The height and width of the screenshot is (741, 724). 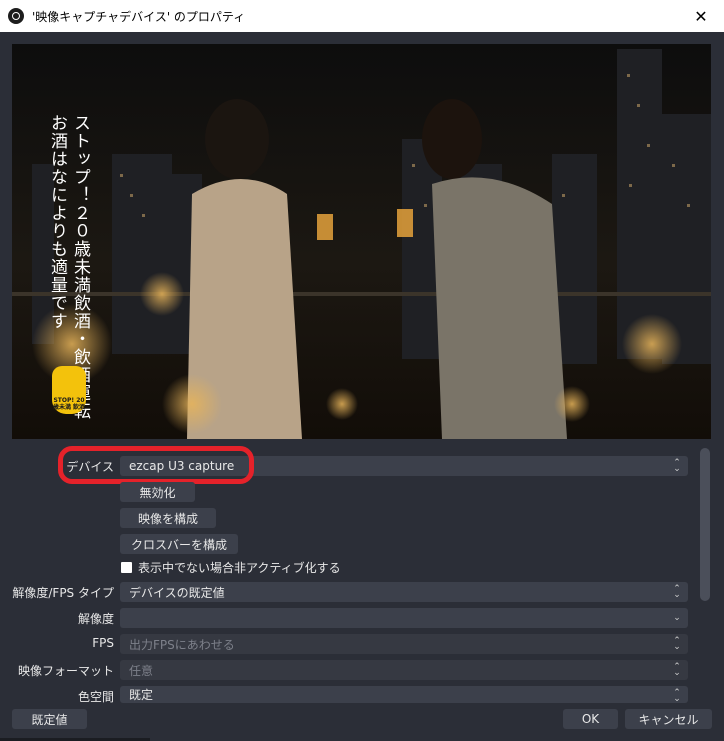 I want to click on resolution-label: 解像度, so click(x=95, y=619).